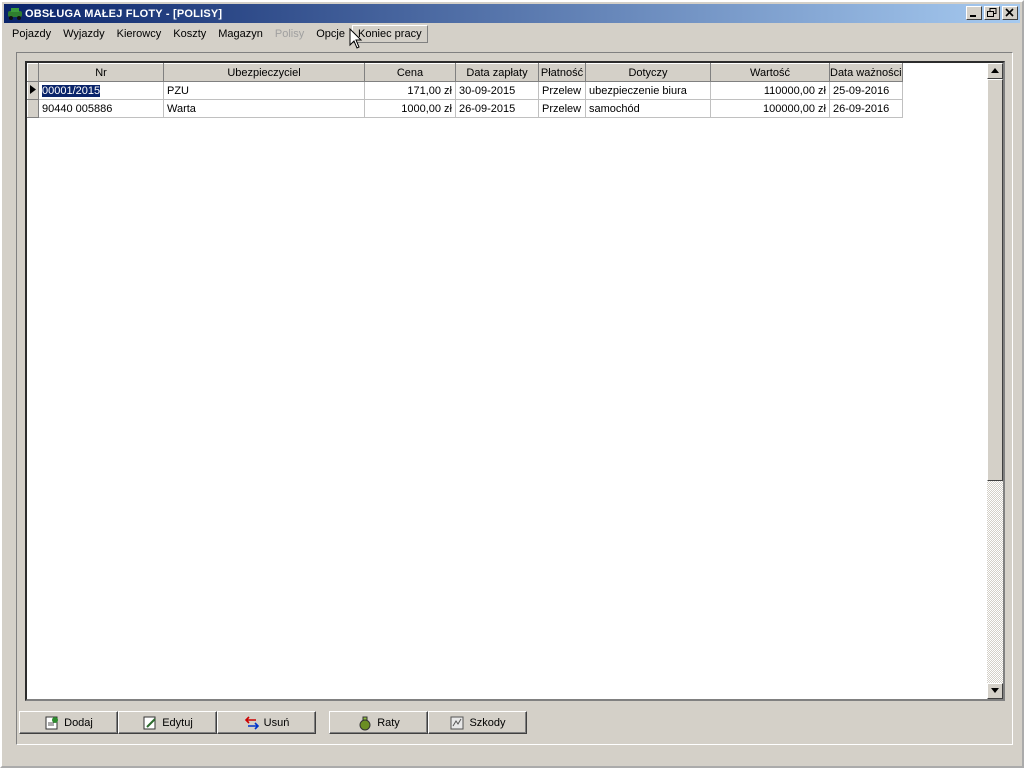 The image size is (1024, 768). I want to click on damages-button: Szkody, so click(477, 722).